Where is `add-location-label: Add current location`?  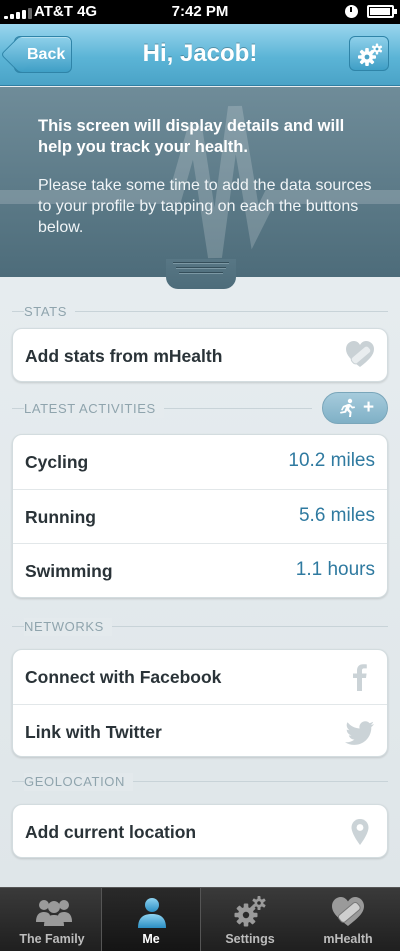 add-location-label: Add current location is located at coordinates (111, 832).